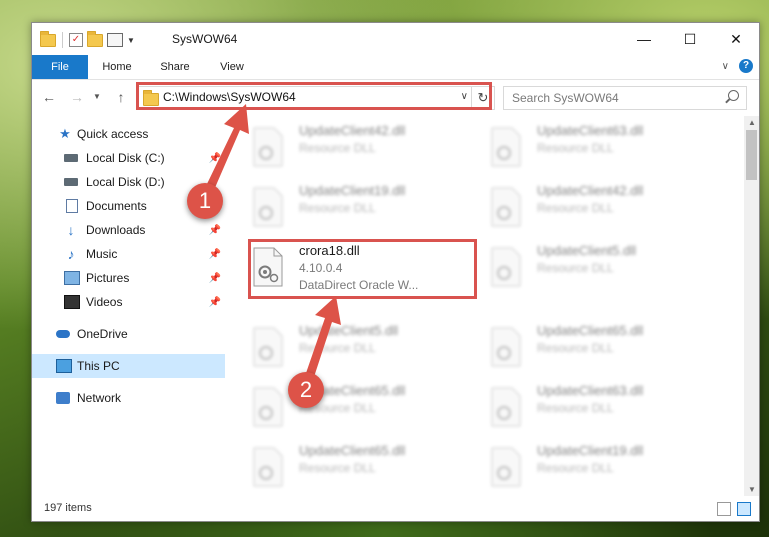 Image resolution: width=769 pixels, height=537 pixels. I want to click on sidebar-item-label: Pictures, so click(108, 278).